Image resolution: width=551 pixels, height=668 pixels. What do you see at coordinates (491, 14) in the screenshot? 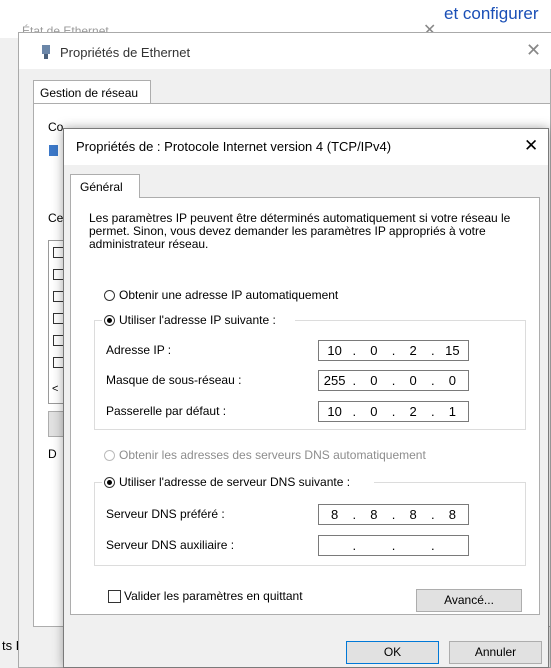
I see `configure-link: et configurer` at bounding box center [491, 14].